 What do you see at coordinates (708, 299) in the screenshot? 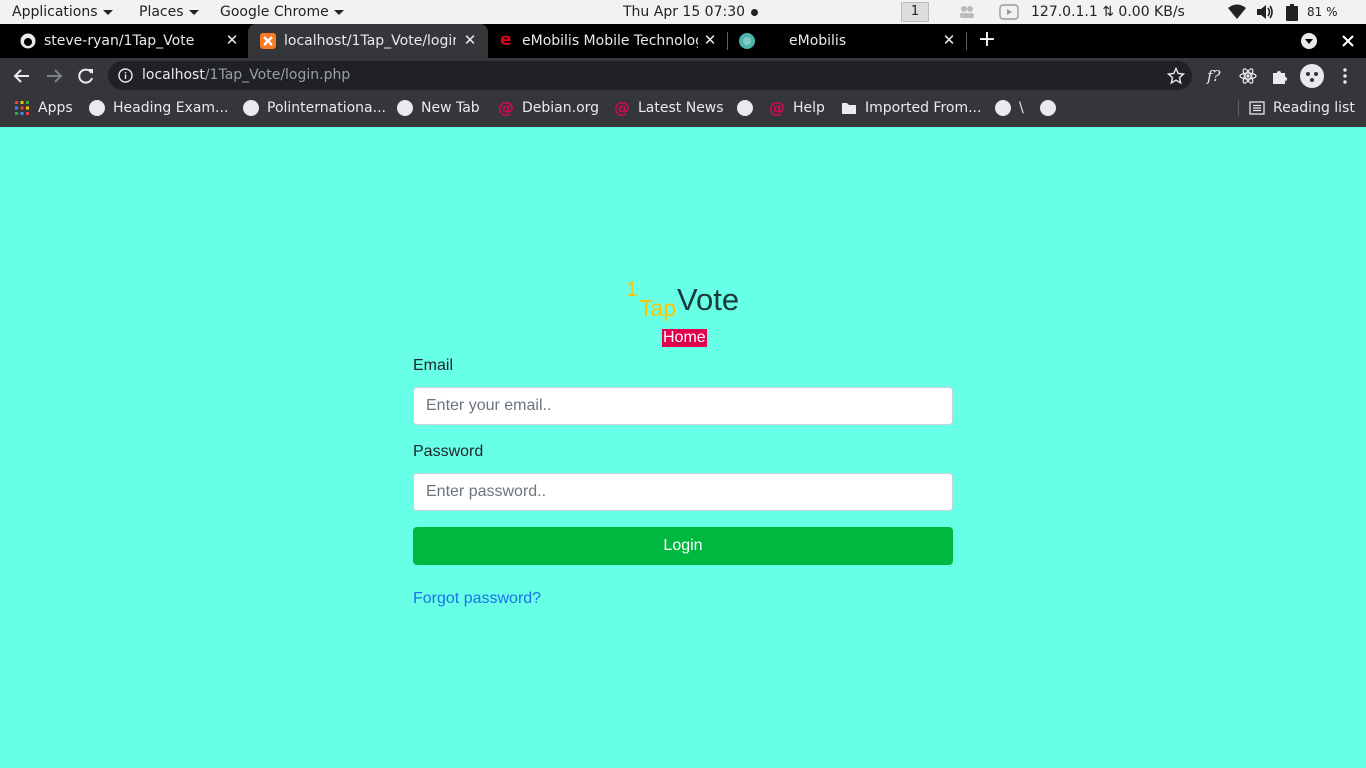
I see `logo-vote: Vote` at bounding box center [708, 299].